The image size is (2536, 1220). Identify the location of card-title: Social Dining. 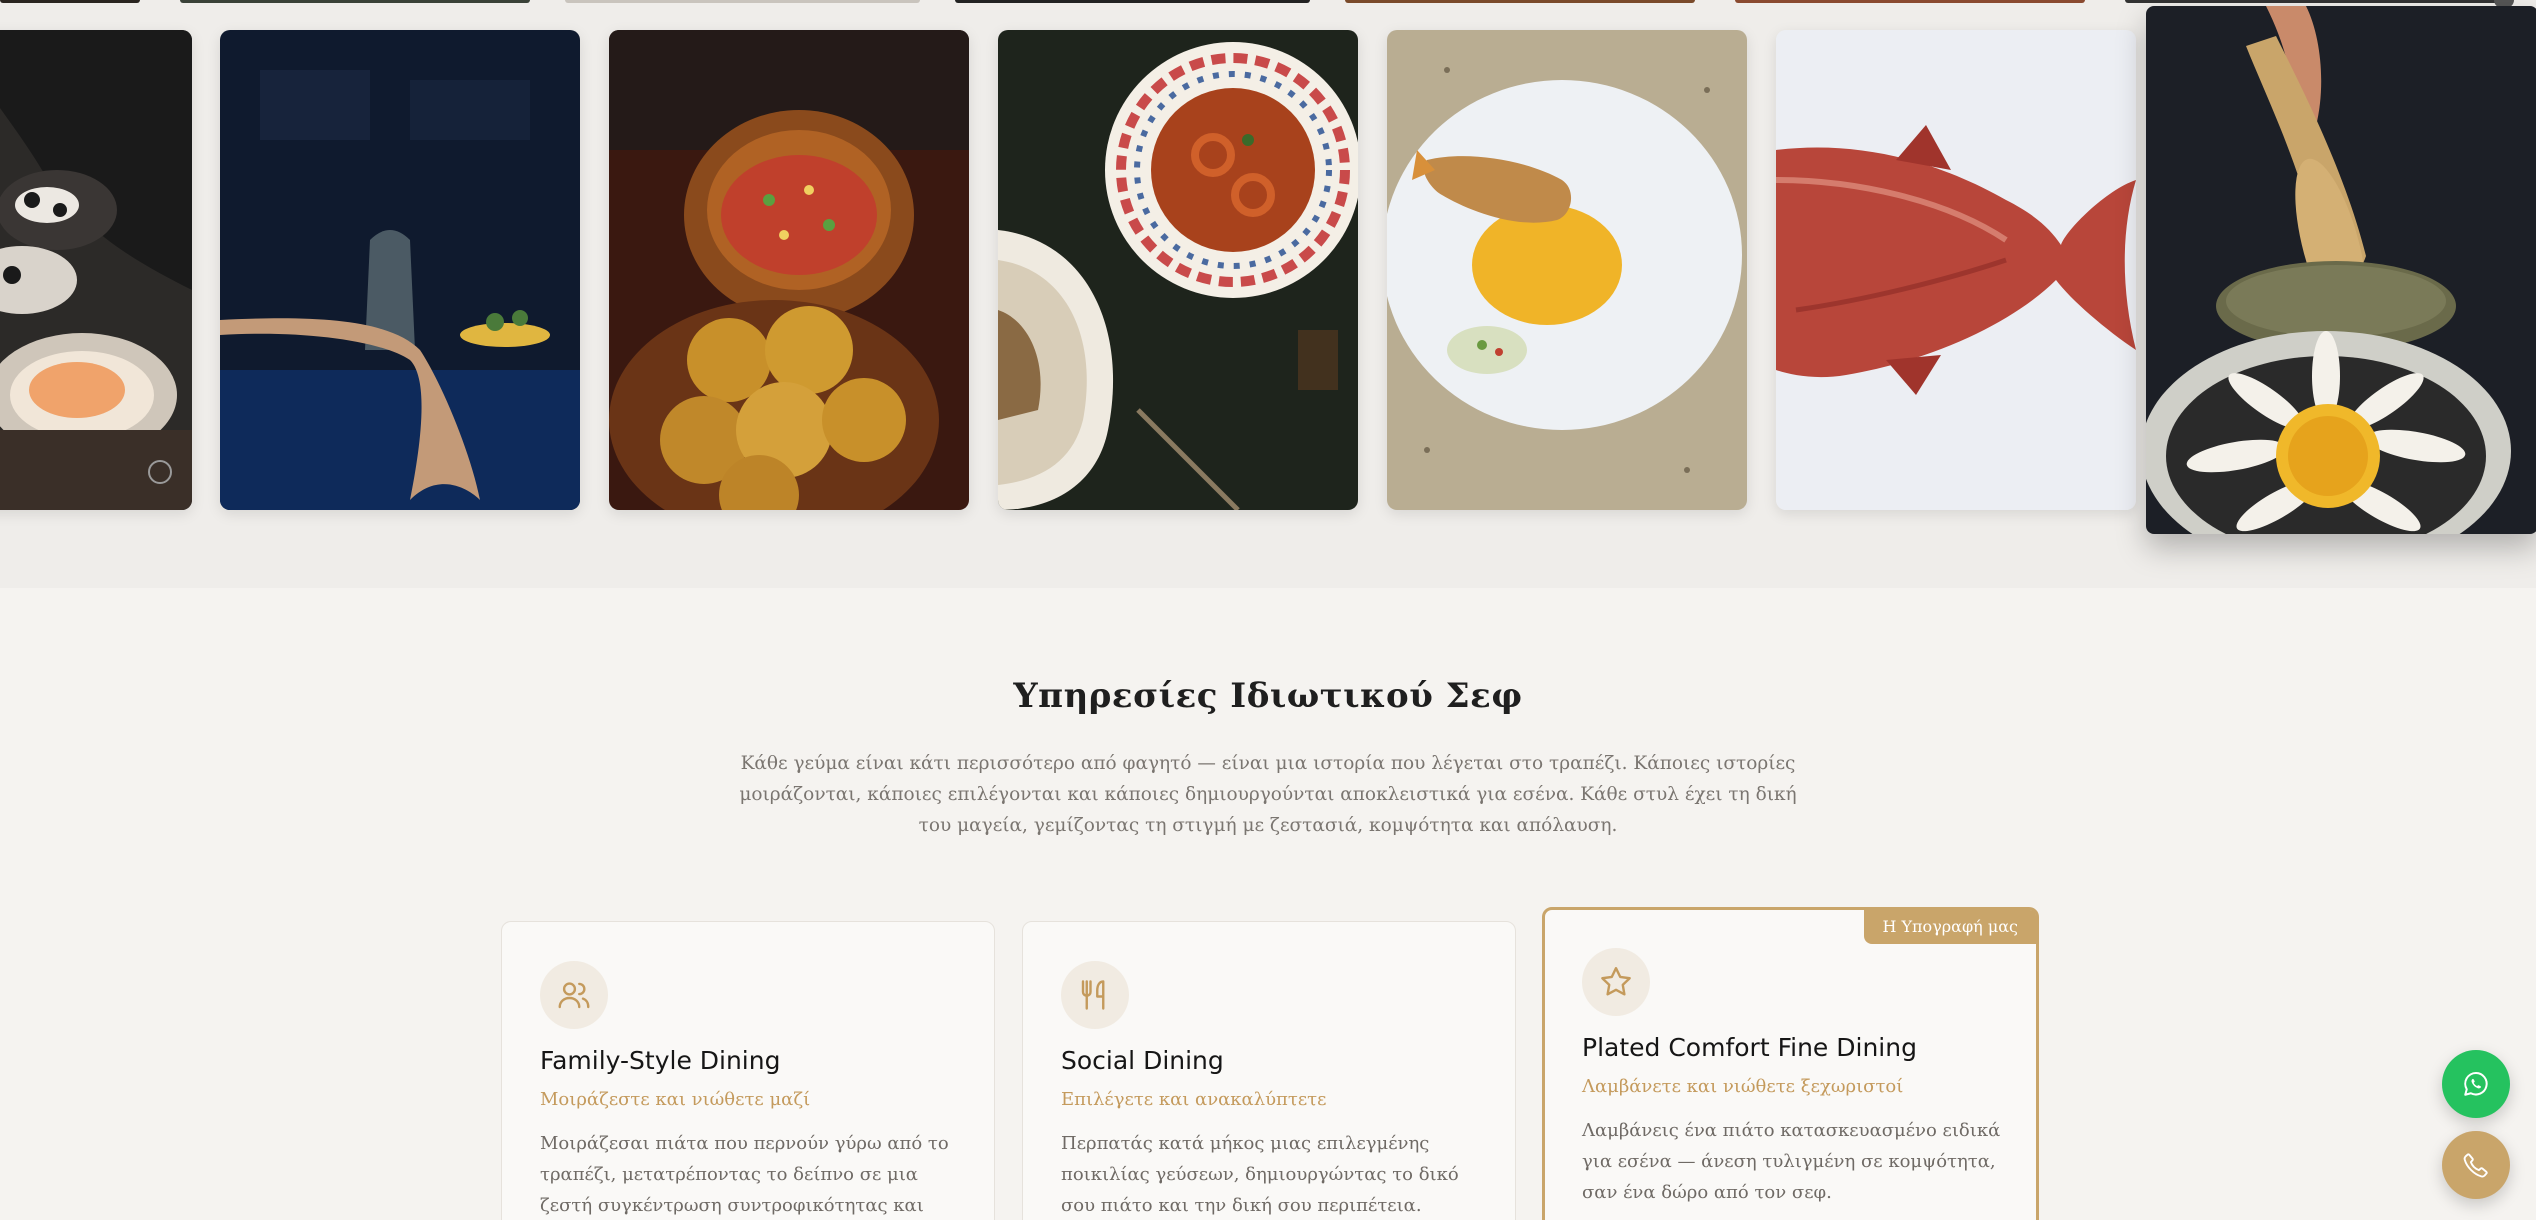
(1142, 1060).